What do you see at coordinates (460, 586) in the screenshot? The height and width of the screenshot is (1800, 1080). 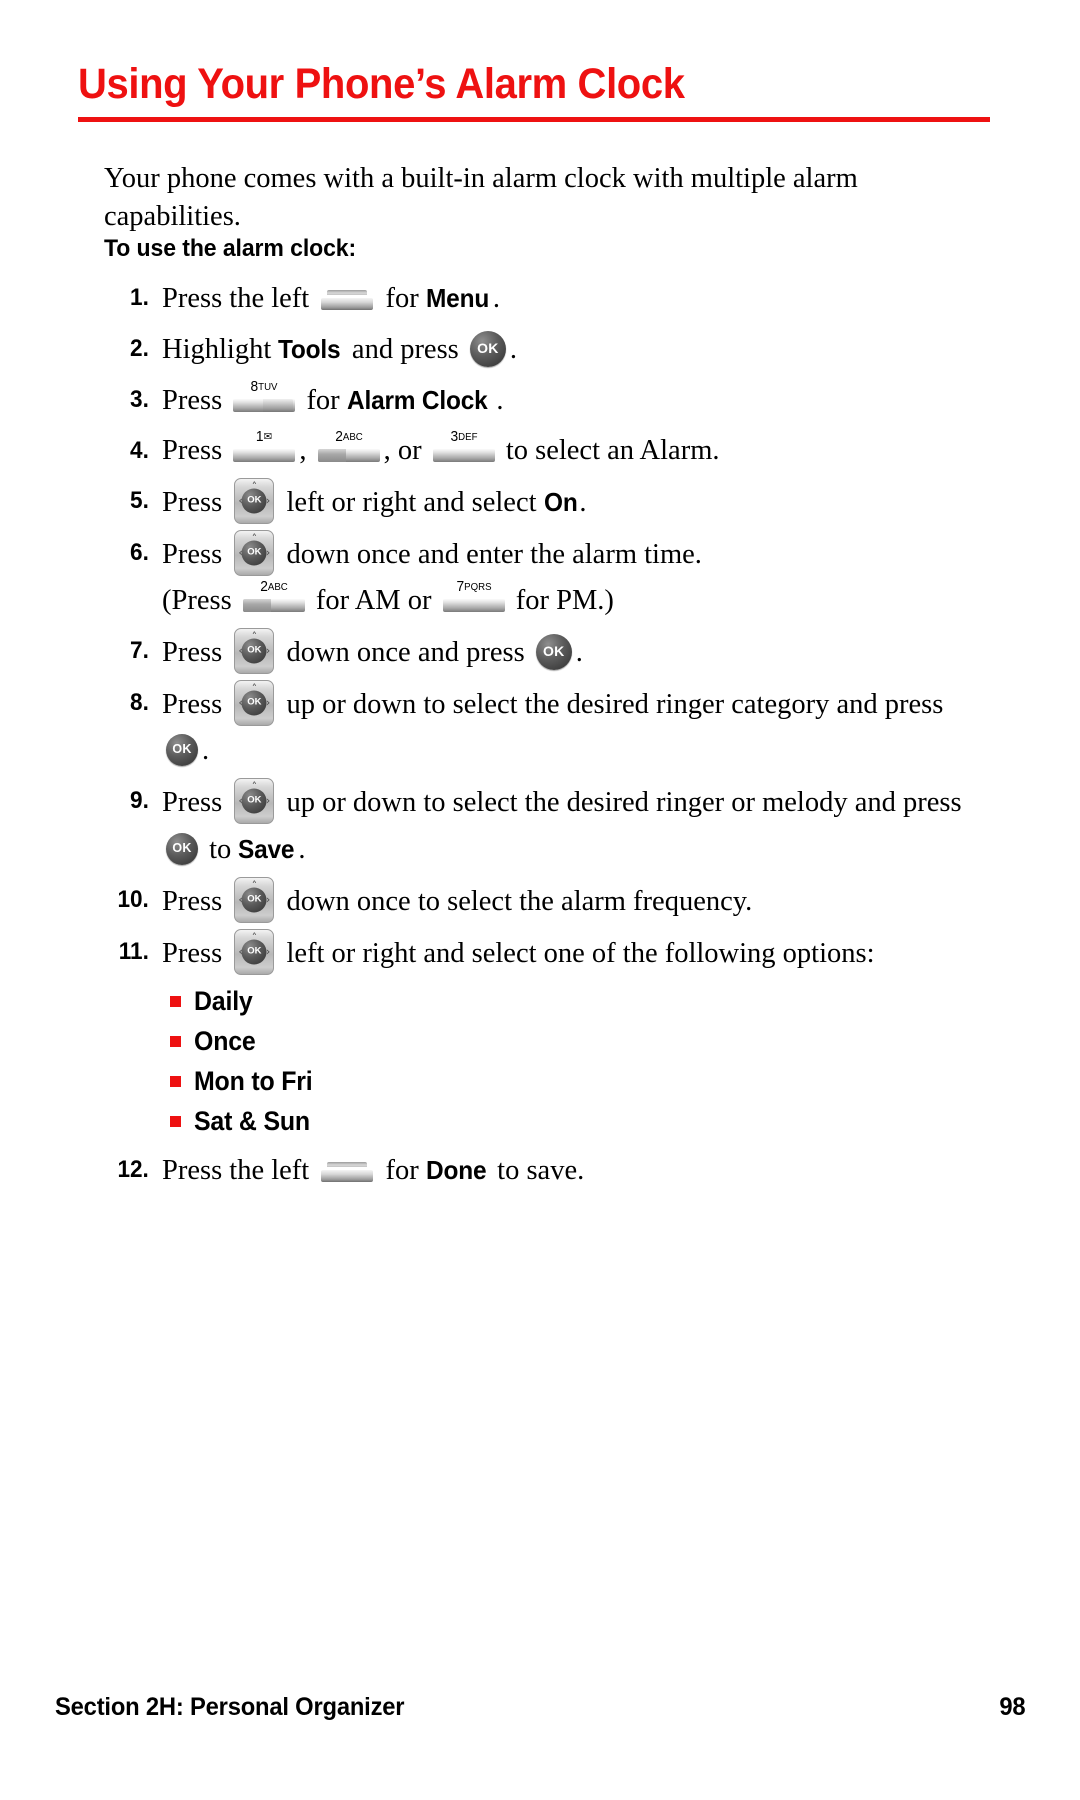 I see `number-key-digit: 7` at bounding box center [460, 586].